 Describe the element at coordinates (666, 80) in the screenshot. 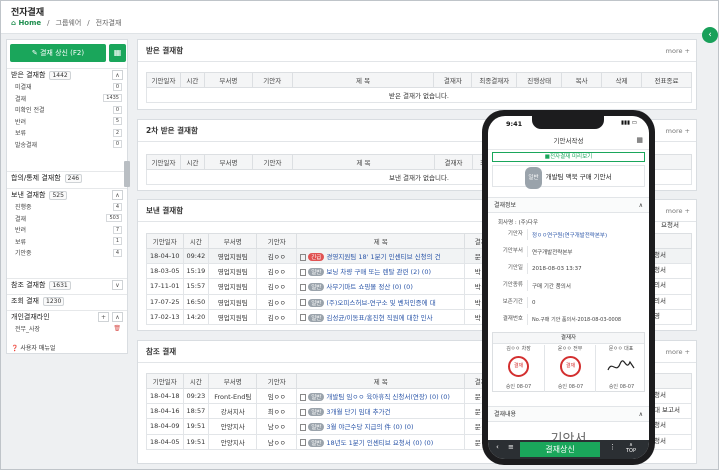

I see `col-header: 전표종료` at that location.